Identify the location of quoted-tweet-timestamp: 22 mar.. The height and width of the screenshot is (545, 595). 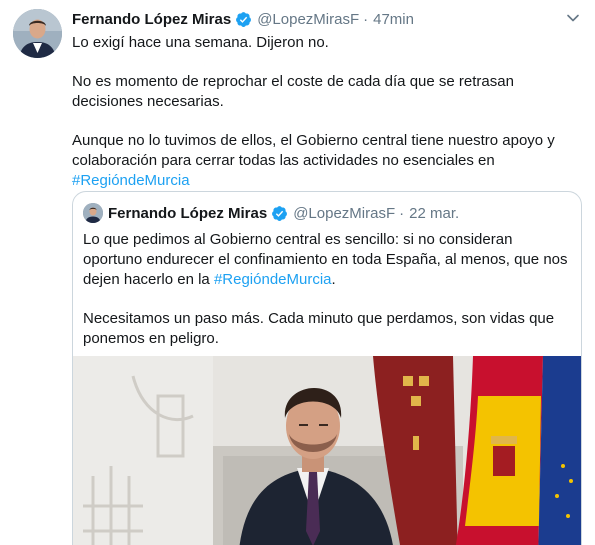
(434, 213).